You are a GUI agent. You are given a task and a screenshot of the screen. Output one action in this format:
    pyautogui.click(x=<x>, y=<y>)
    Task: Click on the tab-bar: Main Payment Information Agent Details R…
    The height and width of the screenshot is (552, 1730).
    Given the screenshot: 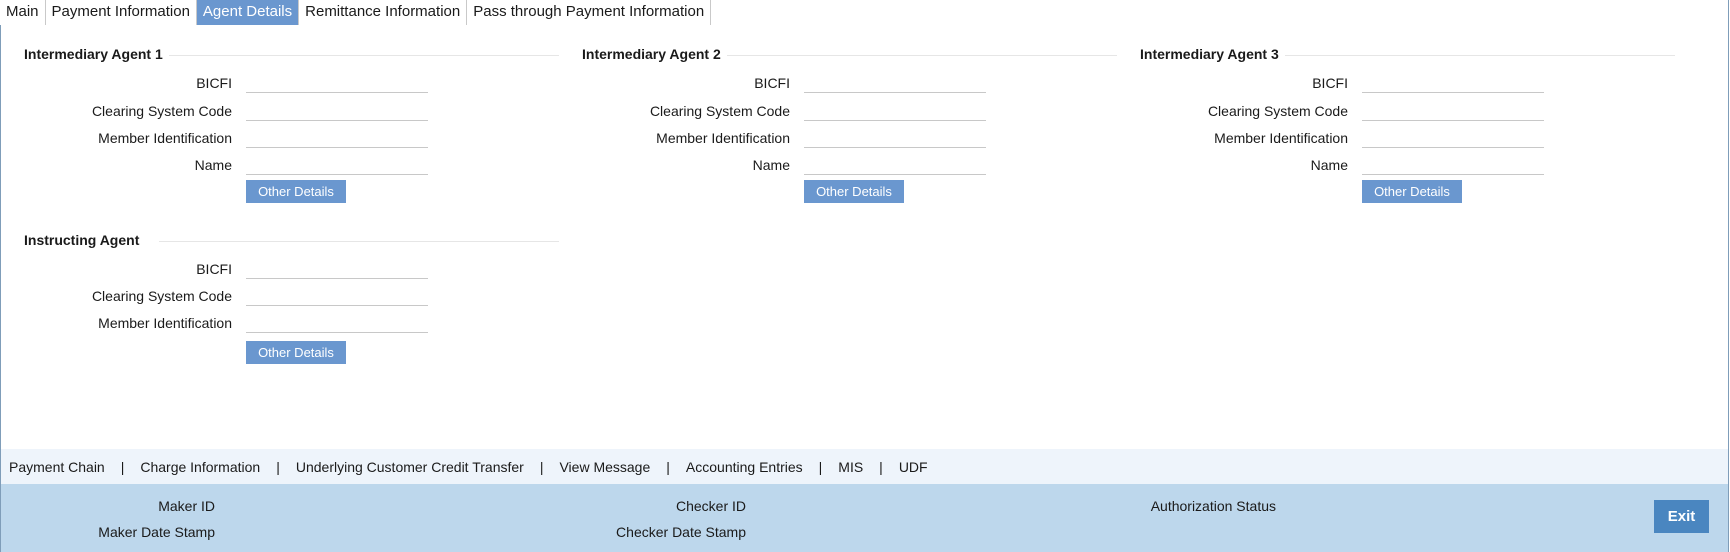 What is the action you would take?
    pyautogui.click(x=356, y=12)
    